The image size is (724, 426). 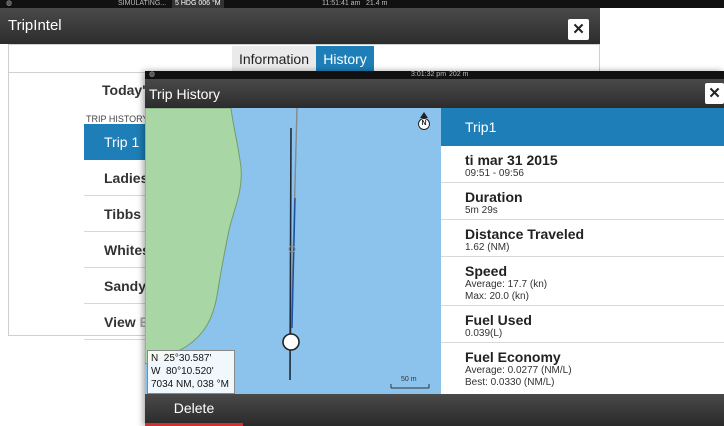 I want to click on fuel-used-label: Fuel Used, so click(x=498, y=320).